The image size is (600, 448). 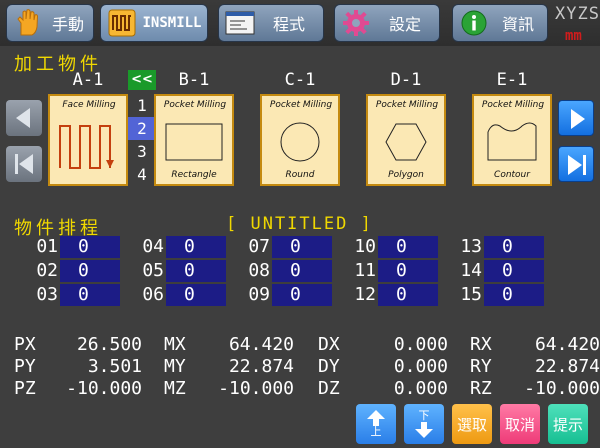 I want to click on tab-program-label: 程式, so click(x=288, y=24).